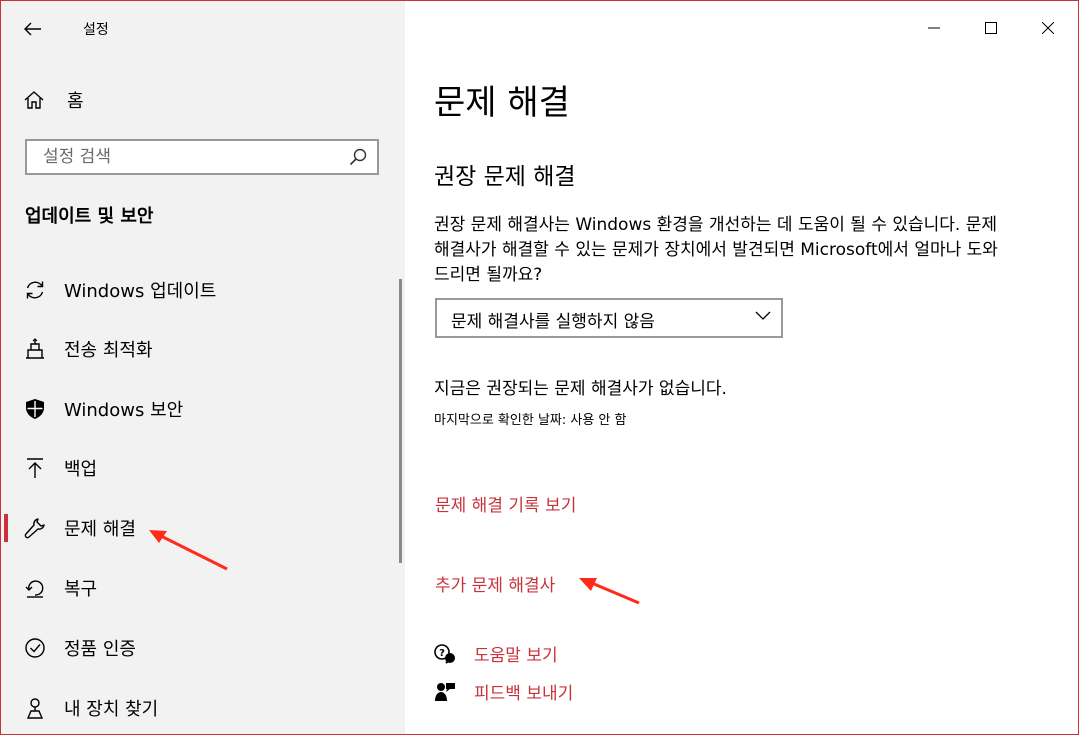  What do you see at coordinates (200, 468) in the screenshot?
I see `sidebar-item-backup: 백업` at bounding box center [200, 468].